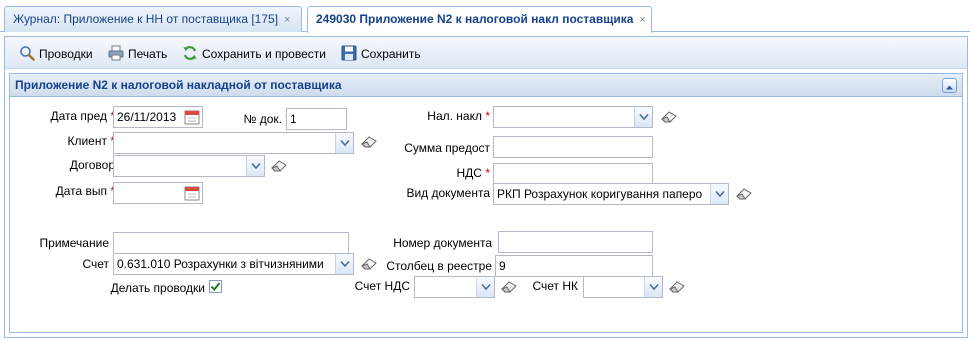 The image size is (970, 340). Describe the element at coordinates (148, 54) in the screenshot. I see `print-label: Печать` at that location.